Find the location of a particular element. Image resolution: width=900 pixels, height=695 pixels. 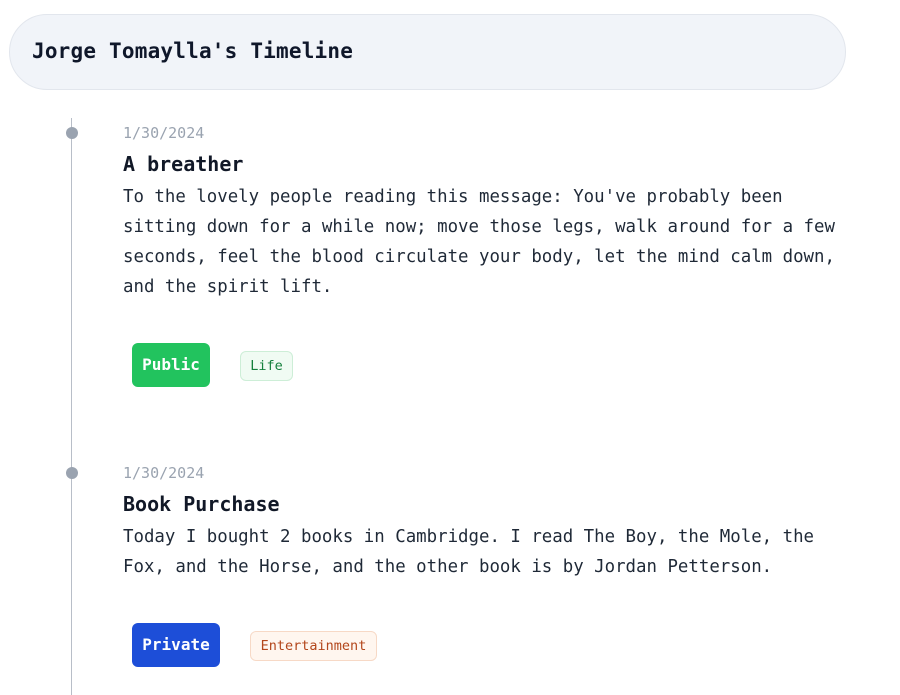

entry-title: A breather is located at coordinates (183, 164).